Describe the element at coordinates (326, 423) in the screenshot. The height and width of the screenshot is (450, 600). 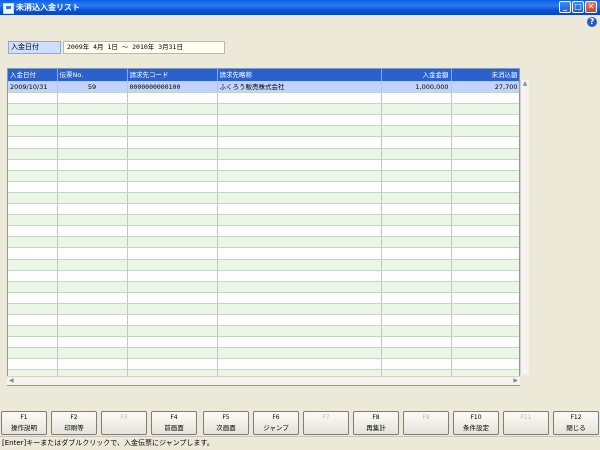
I see `f7-button: F7` at that location.